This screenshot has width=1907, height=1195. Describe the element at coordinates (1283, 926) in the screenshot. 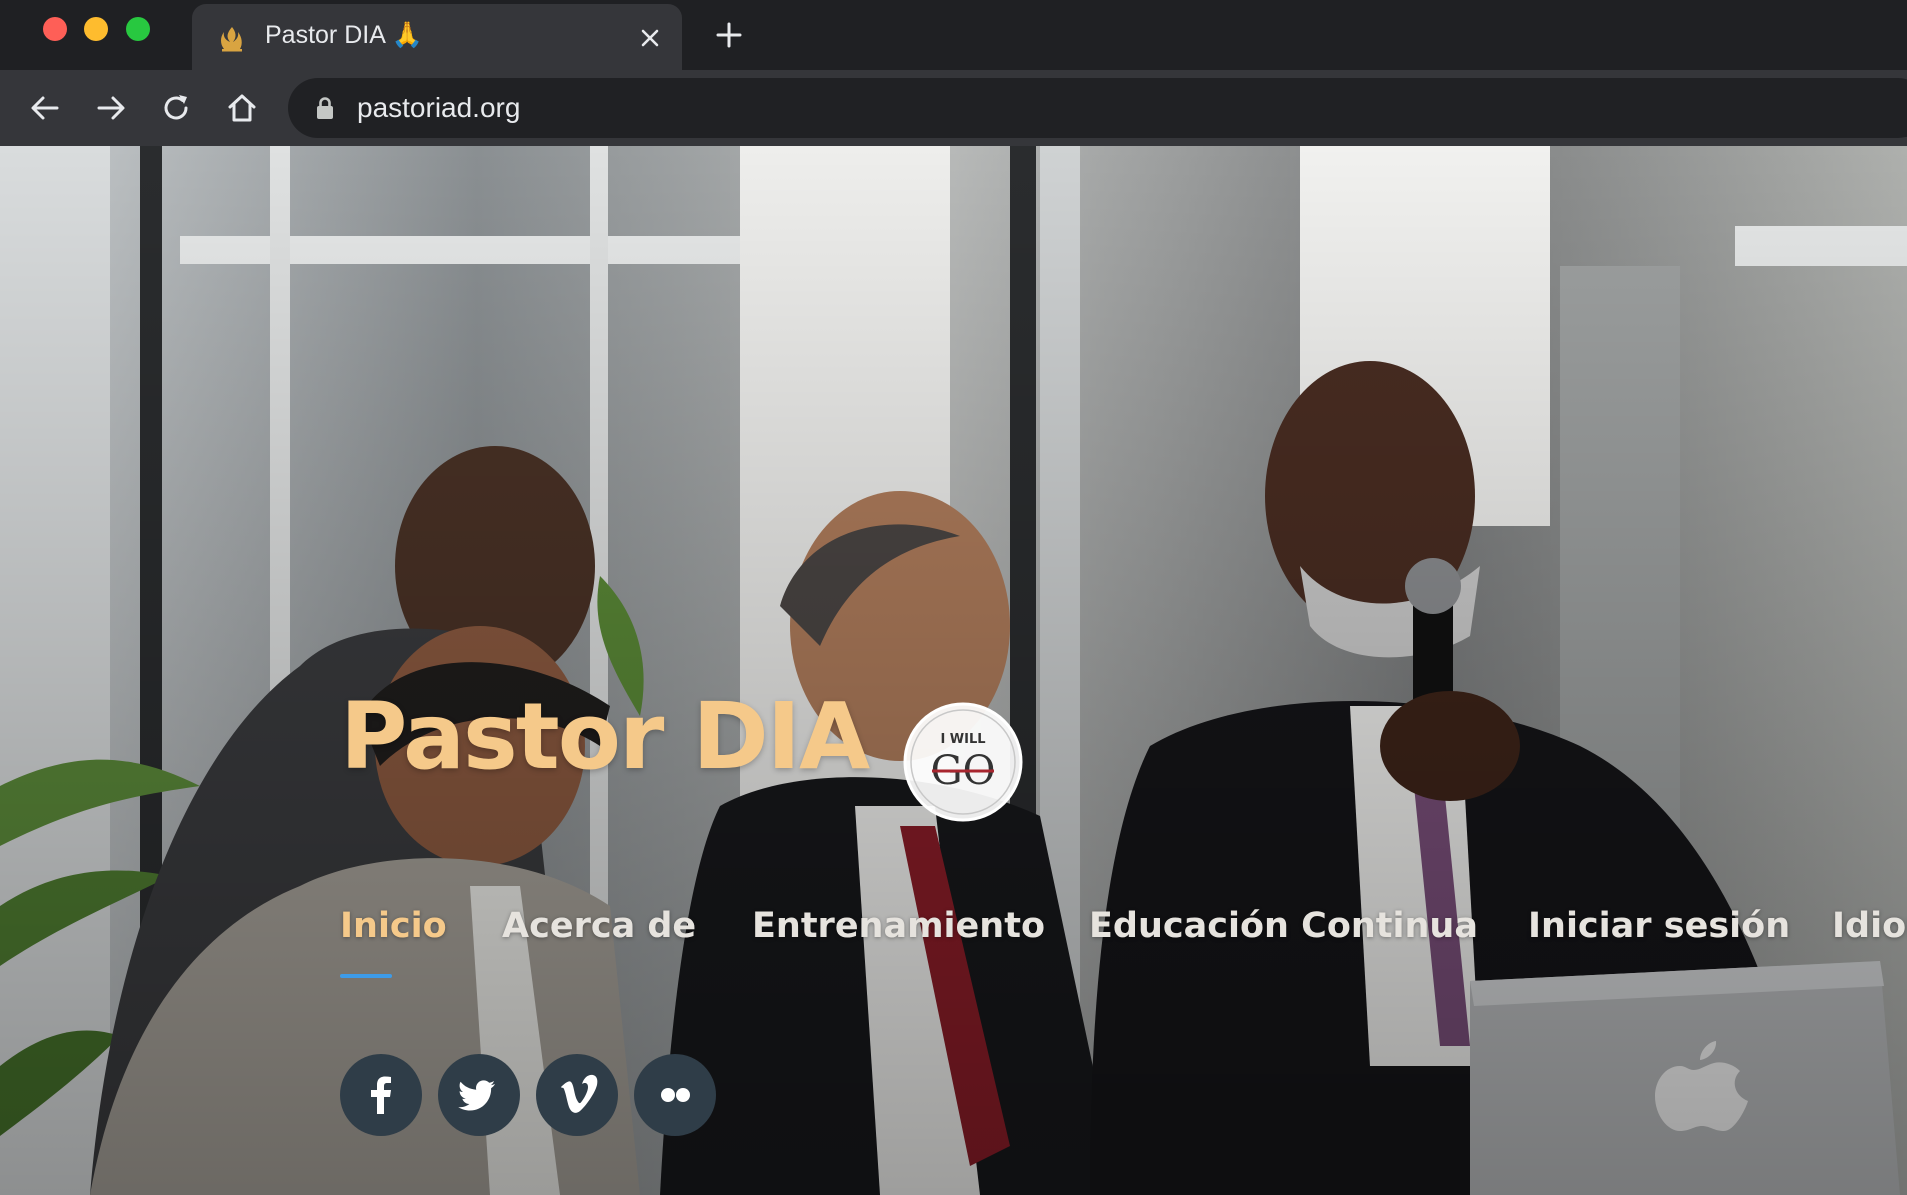

I see `nav-item-educacion-continua: Educación Continua` at that location.